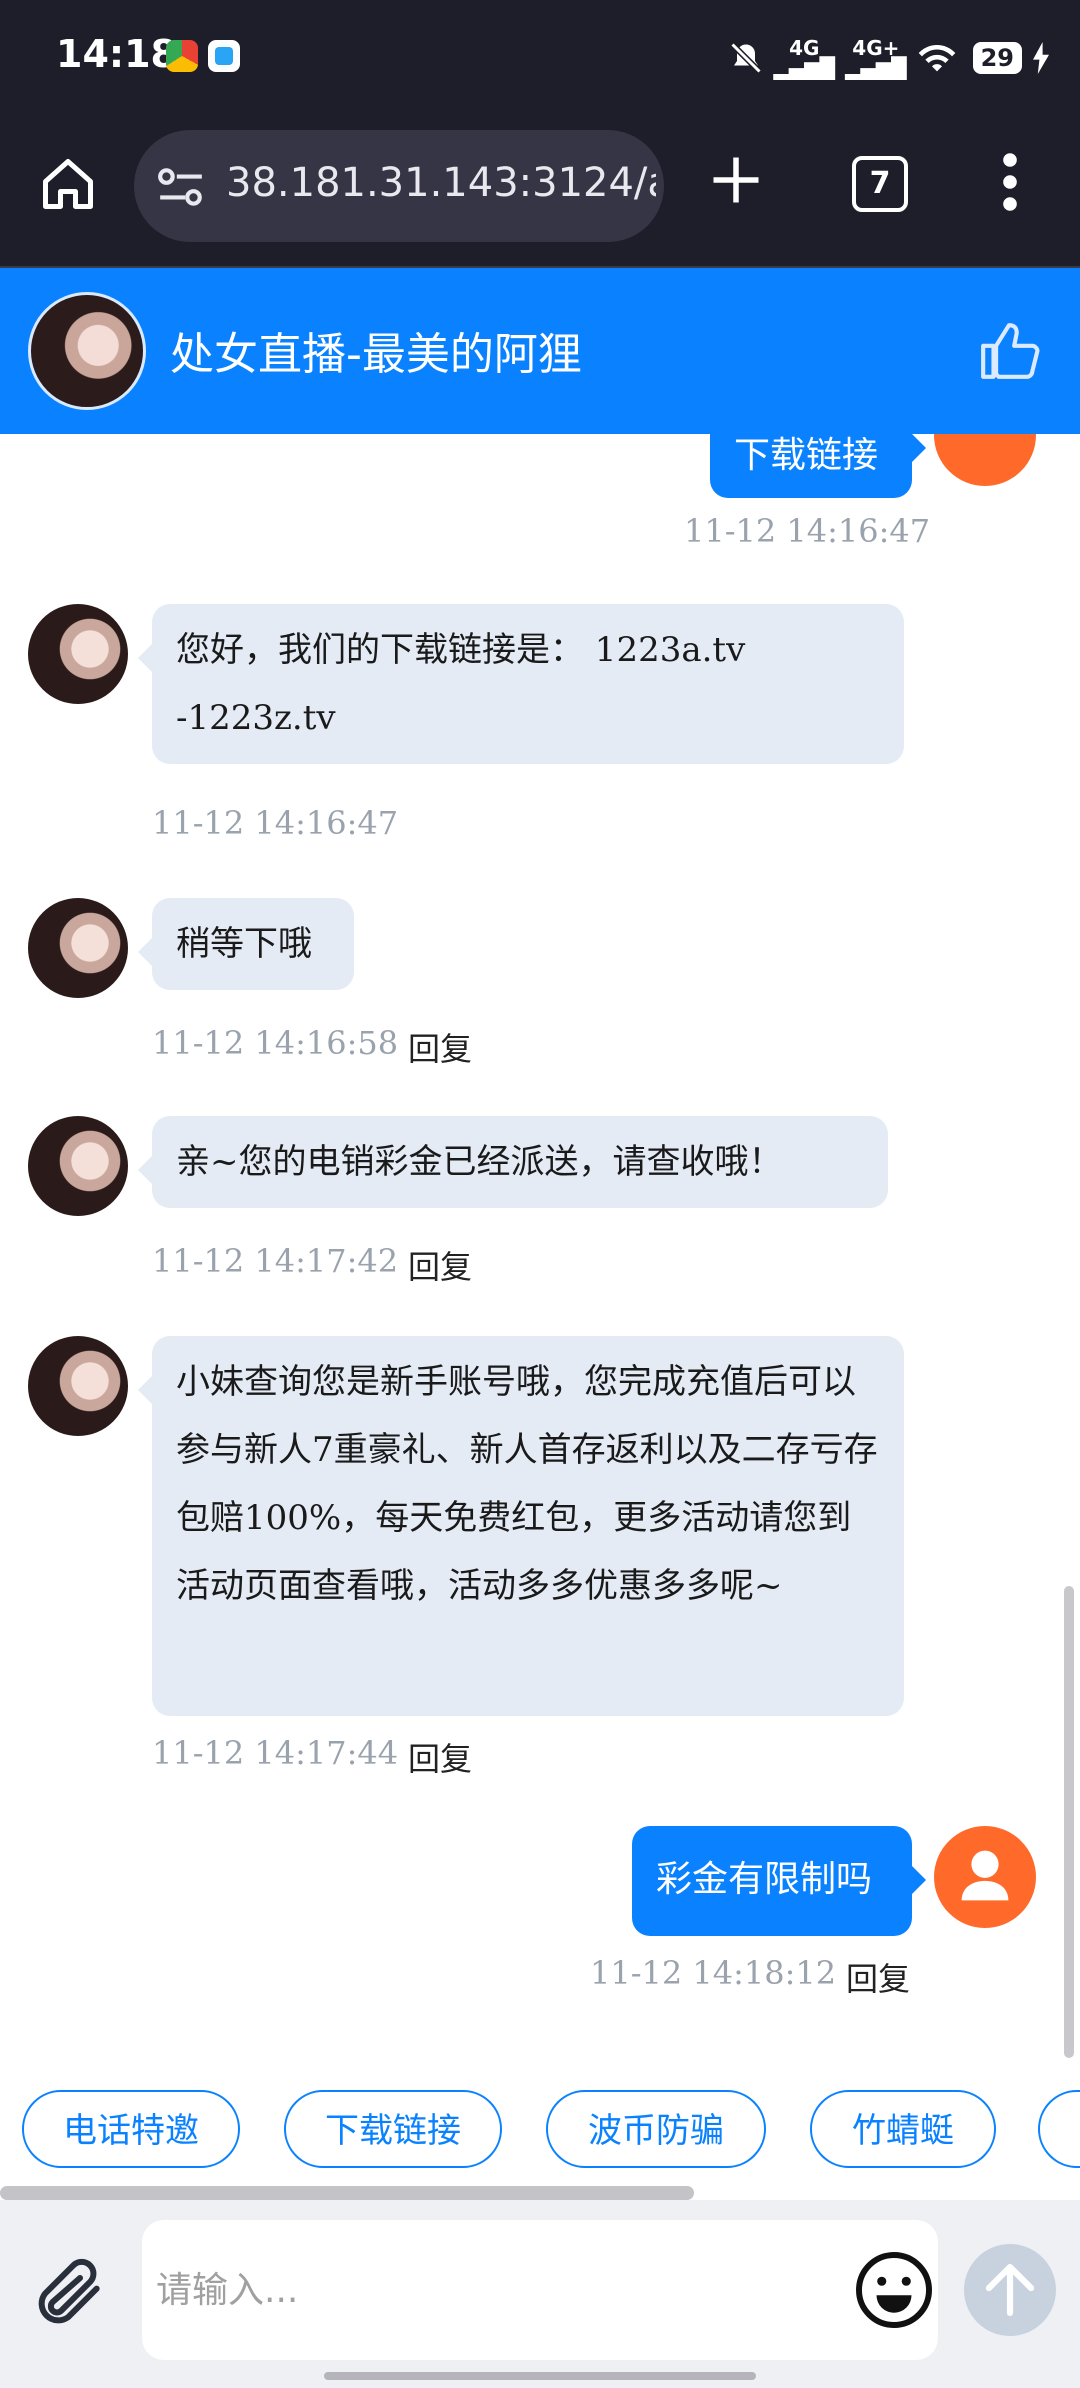 The width and height of the screenshot is (1080, 2388). Describe the element at coordinates (70, 2292) in the screenshot. I see `paperclip-icon` at that location.